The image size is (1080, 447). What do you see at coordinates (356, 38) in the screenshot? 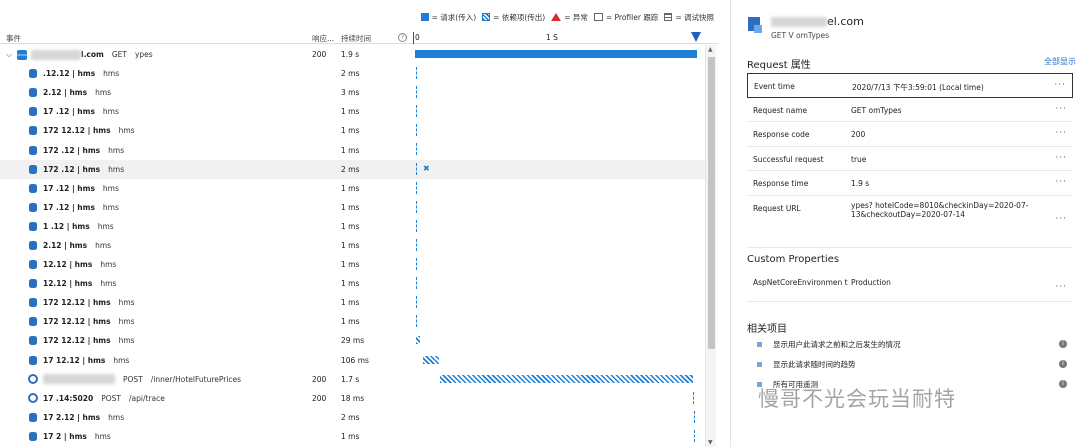
I see `col-duration: 持续时间` at bounding box center [356, 38].